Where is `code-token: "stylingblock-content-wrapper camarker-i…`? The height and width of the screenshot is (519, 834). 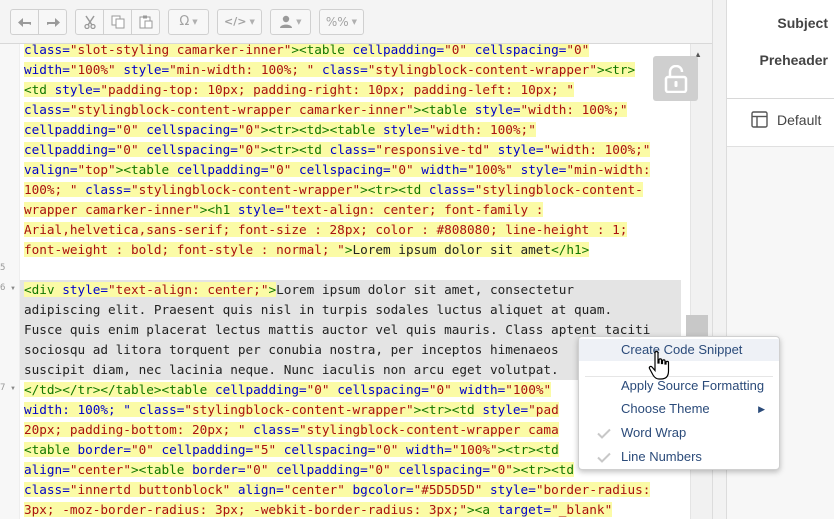
code-token: "stylingblock-content-wrapper camarker-i… is located at coordinates (241, 109).